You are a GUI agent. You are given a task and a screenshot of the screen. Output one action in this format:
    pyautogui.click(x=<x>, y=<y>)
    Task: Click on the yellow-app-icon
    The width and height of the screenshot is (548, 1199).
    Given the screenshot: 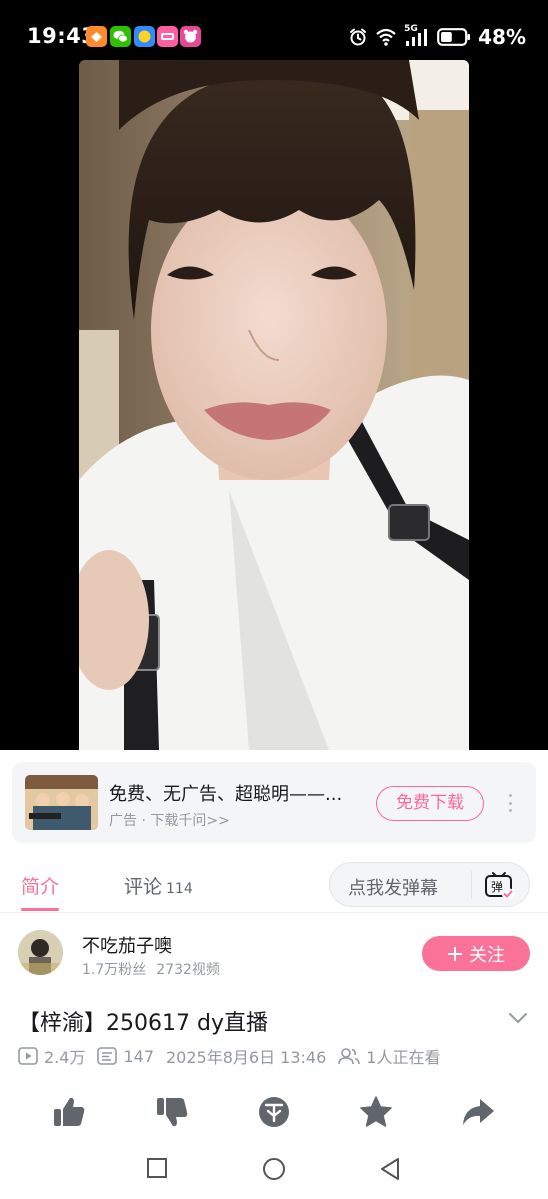 What is the action you would take?
    pyautogui.click(x=144, y=36)
    